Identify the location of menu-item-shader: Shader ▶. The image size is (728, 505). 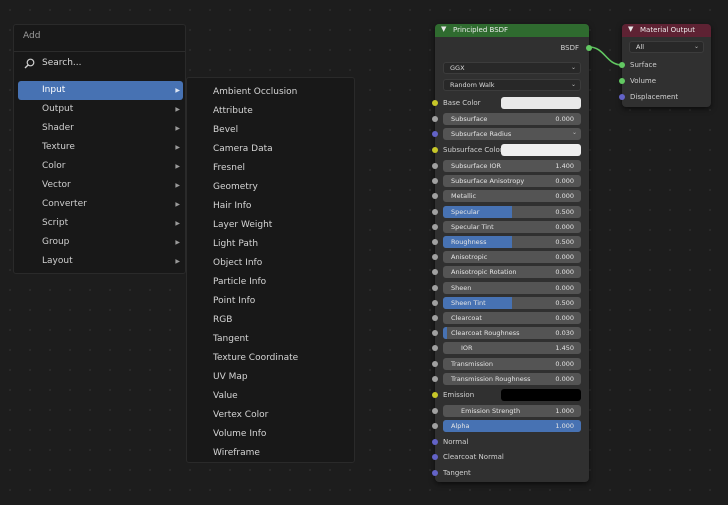
(100, 128).